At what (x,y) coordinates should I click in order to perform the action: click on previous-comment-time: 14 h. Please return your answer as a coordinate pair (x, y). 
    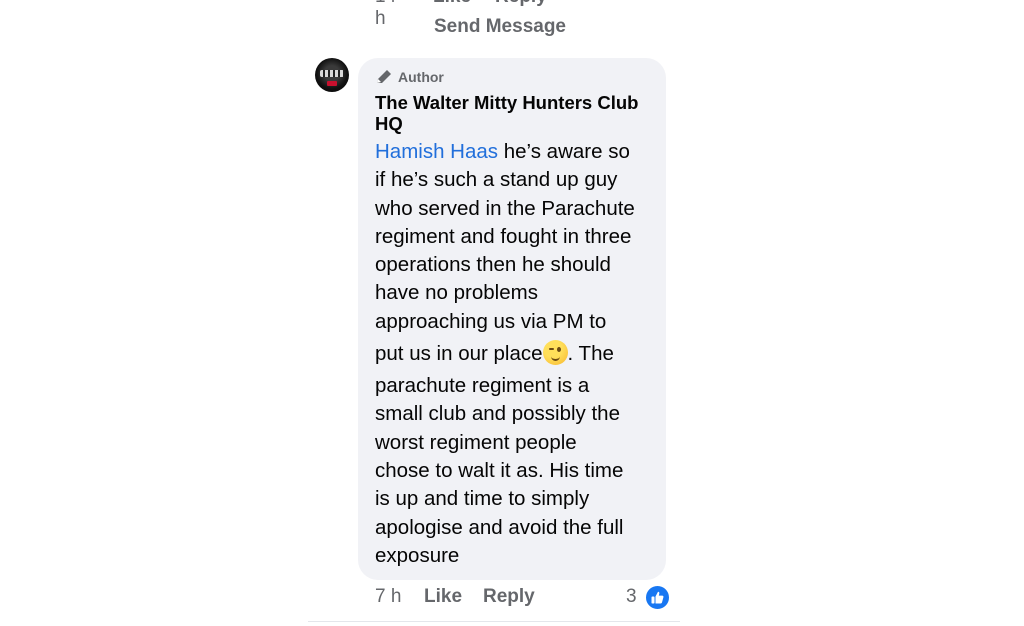
    Looking at the image, I should click on (385, 14).